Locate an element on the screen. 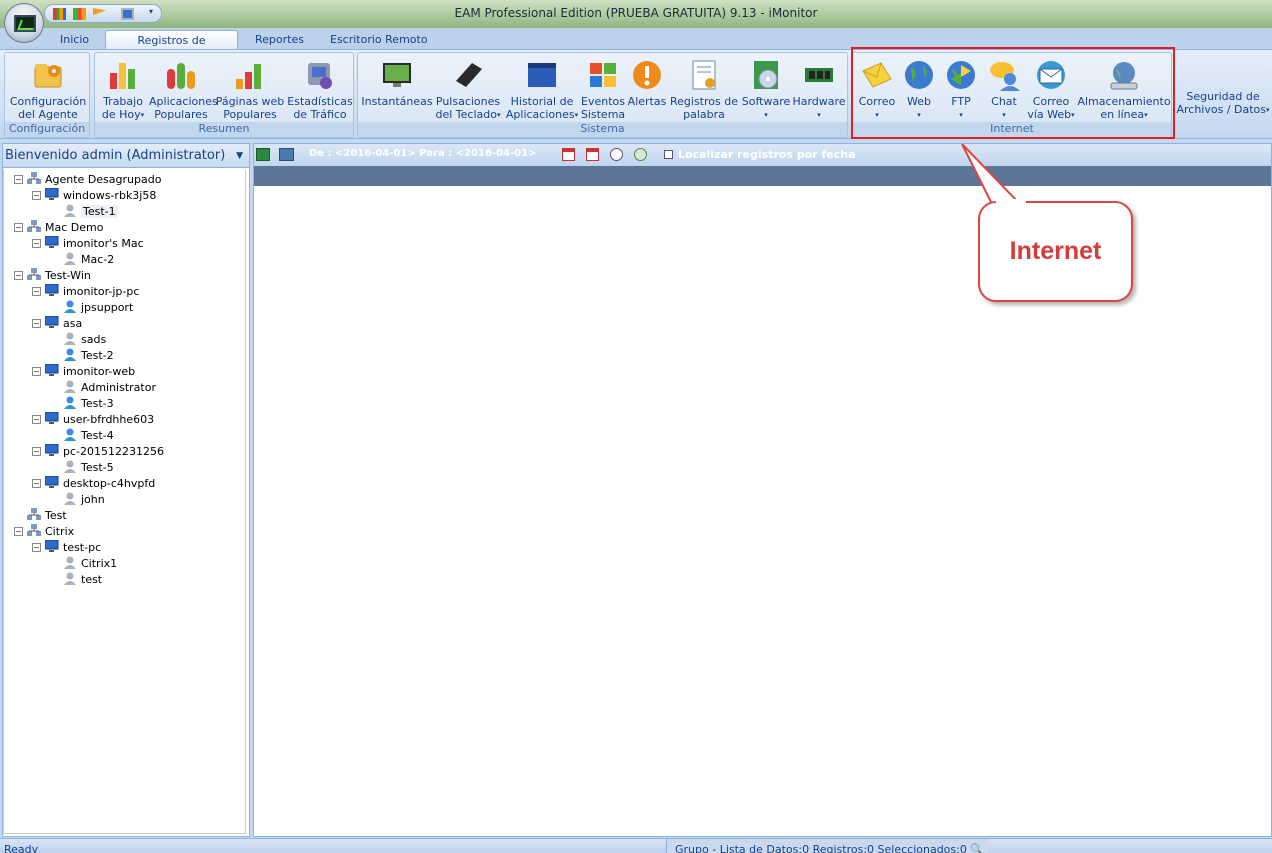 This screenshot has width=1272, height=853. tree-node: john is located at coordinates (77, 500).